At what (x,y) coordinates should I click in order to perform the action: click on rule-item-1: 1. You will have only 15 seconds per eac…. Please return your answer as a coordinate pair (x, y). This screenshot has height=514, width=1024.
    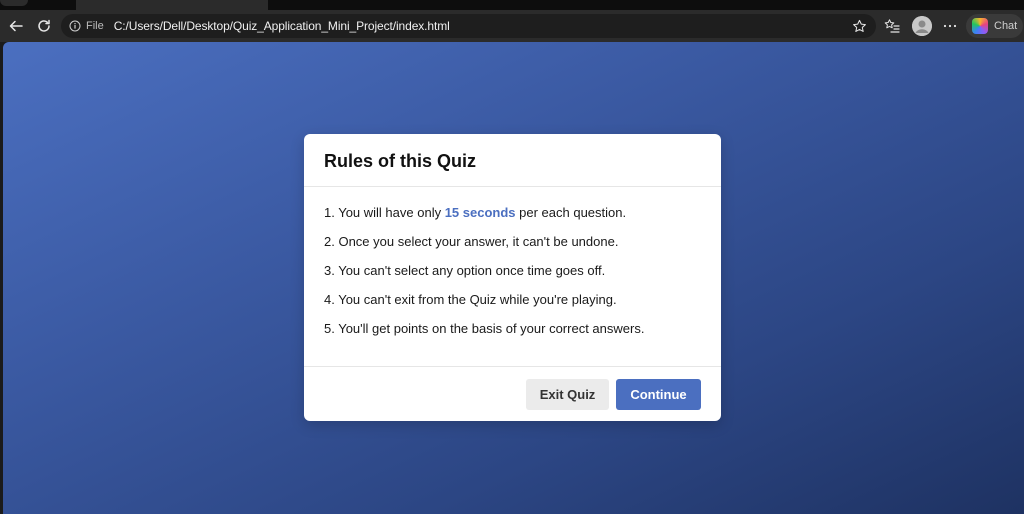
    Looking at the image, I should click on (512, 213).